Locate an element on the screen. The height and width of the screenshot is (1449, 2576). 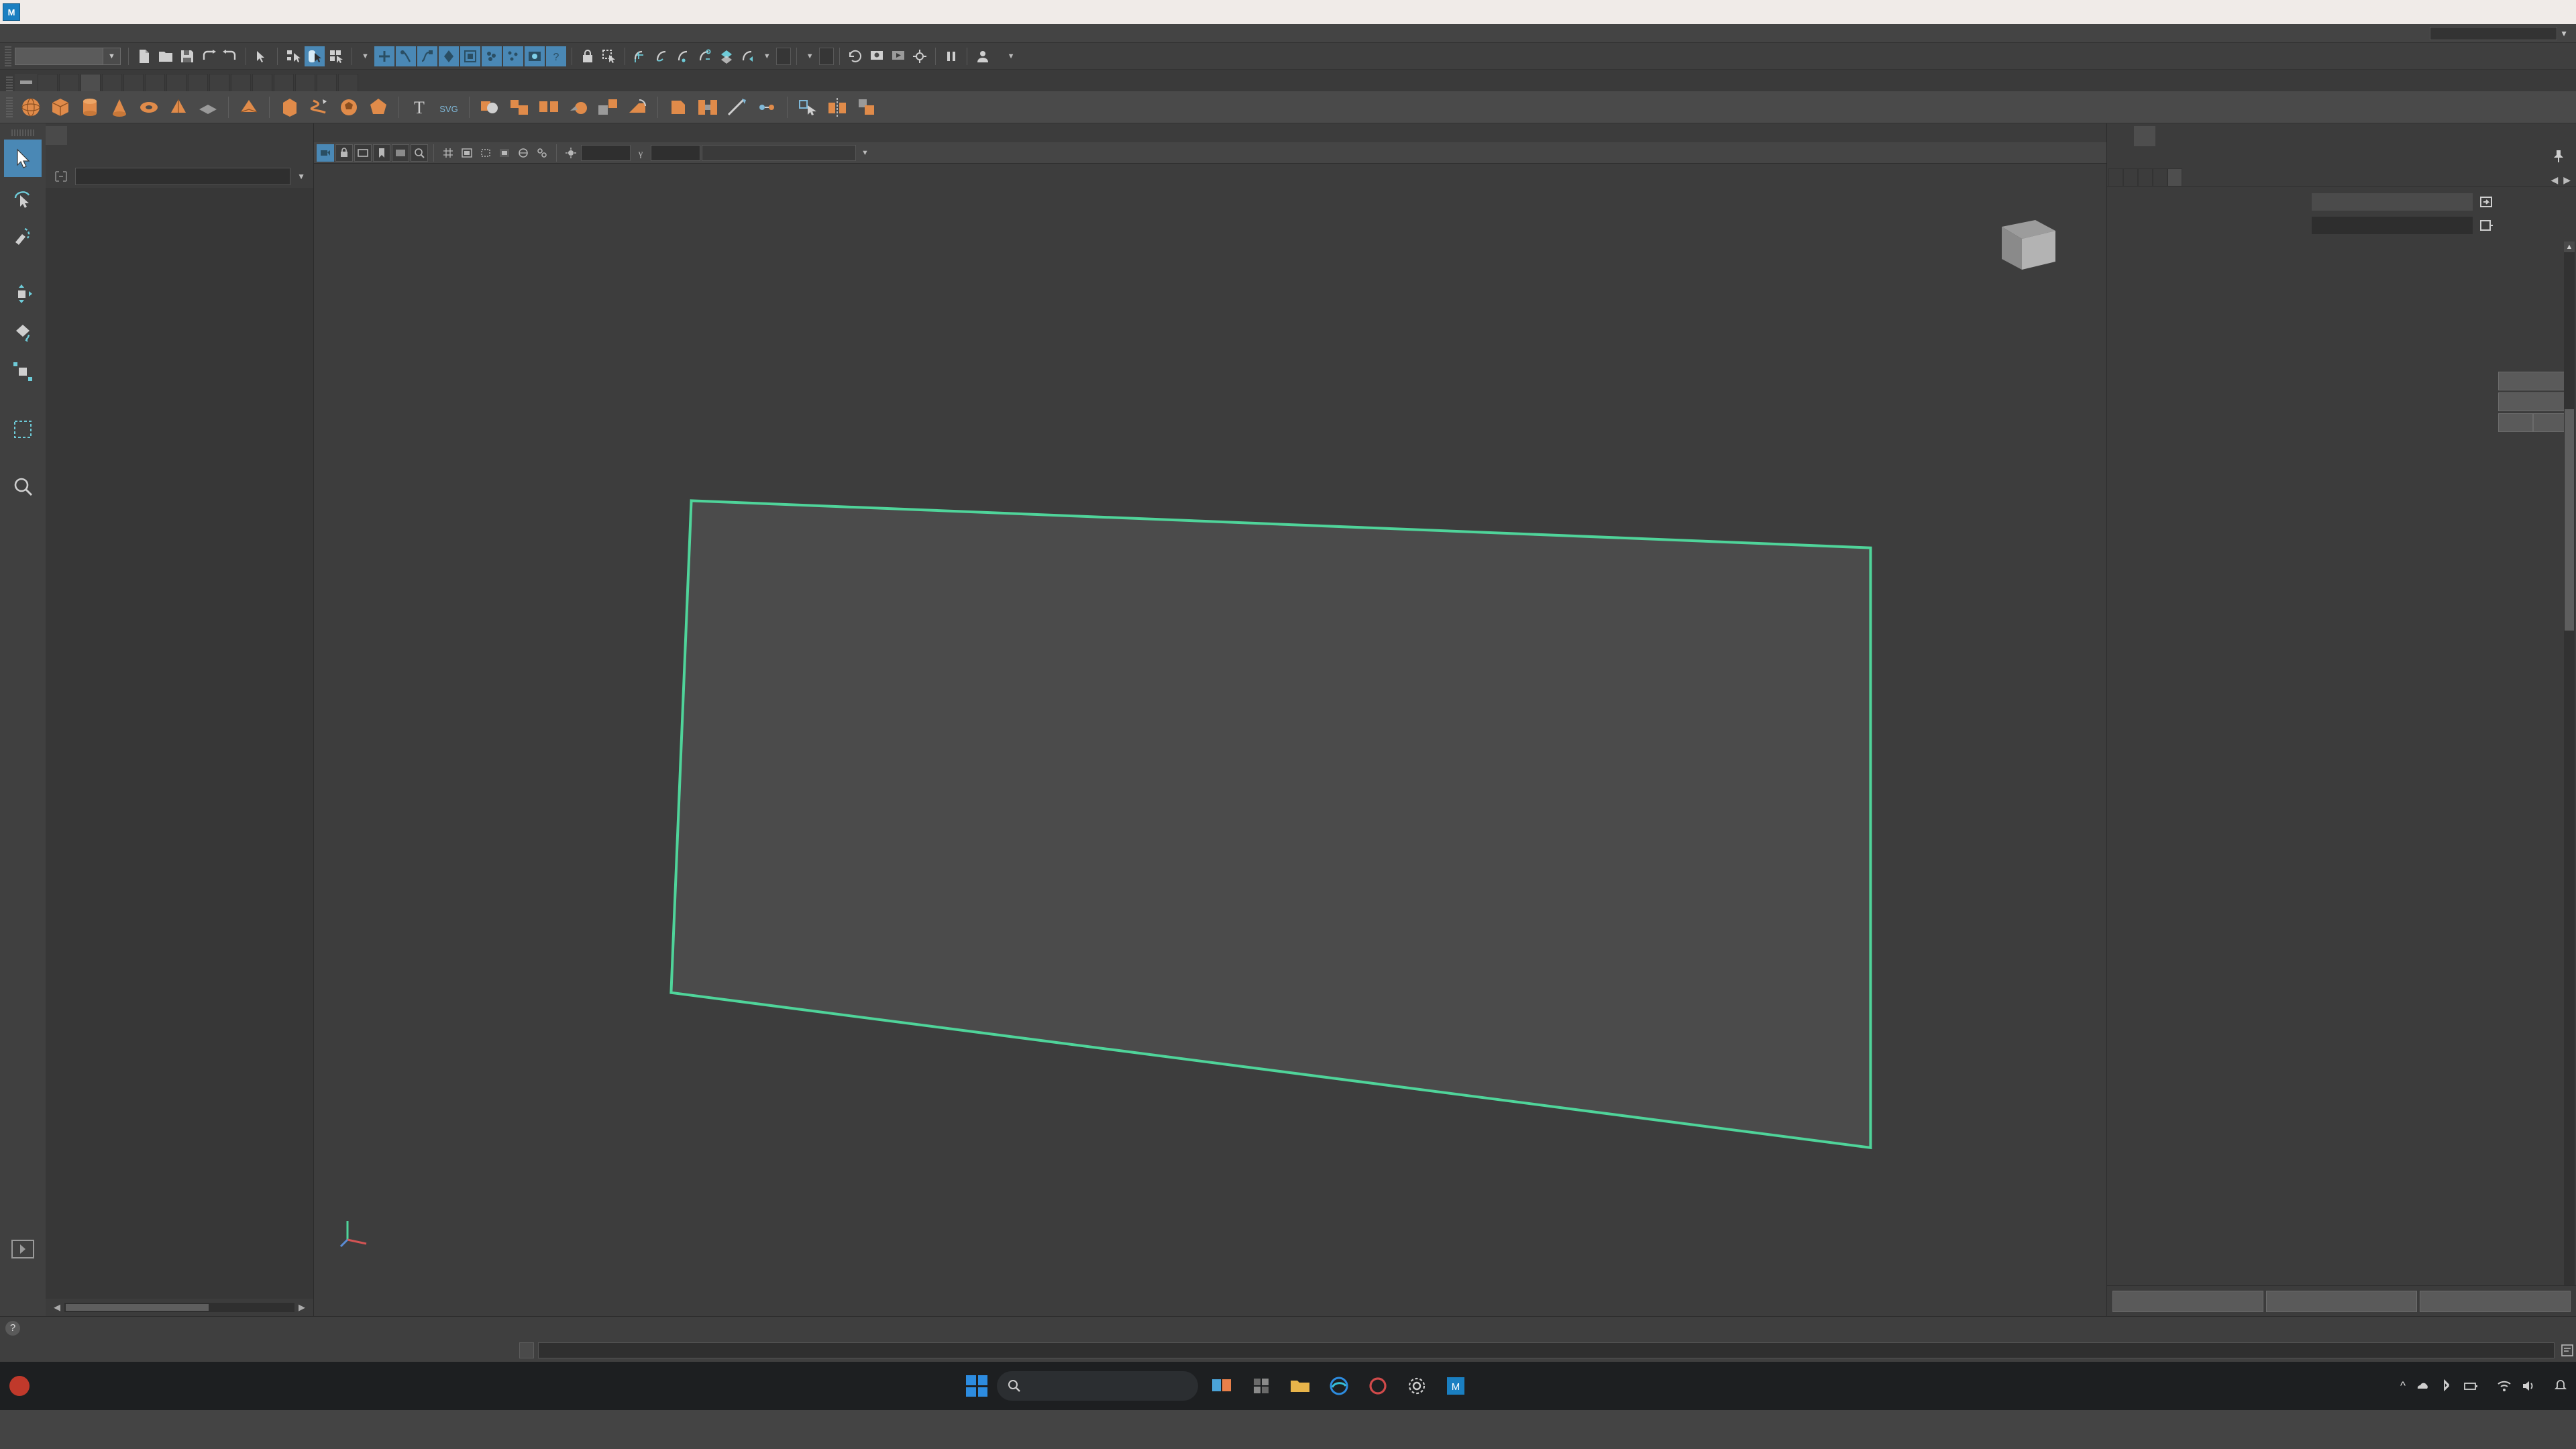
help-icon: ? is located at coordinates (12, 1328).